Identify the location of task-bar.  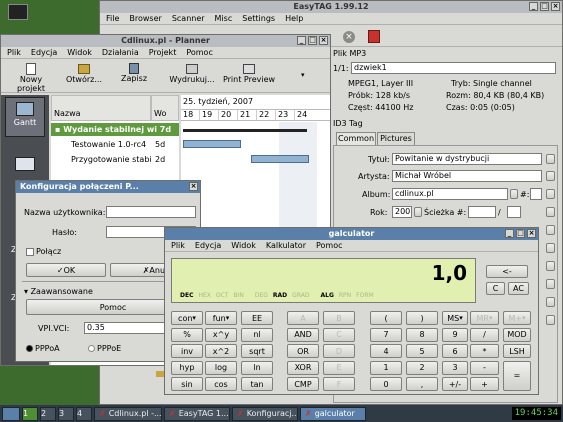
(212, 144).